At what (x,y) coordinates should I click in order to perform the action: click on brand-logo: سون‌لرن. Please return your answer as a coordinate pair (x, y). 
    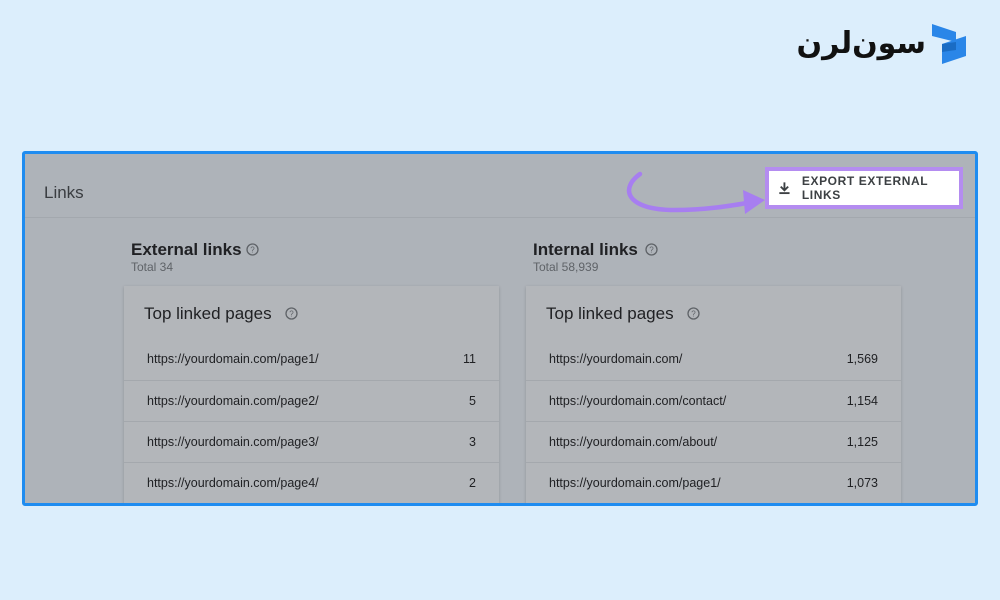
    Looking at the image, I should click on (884, 44).